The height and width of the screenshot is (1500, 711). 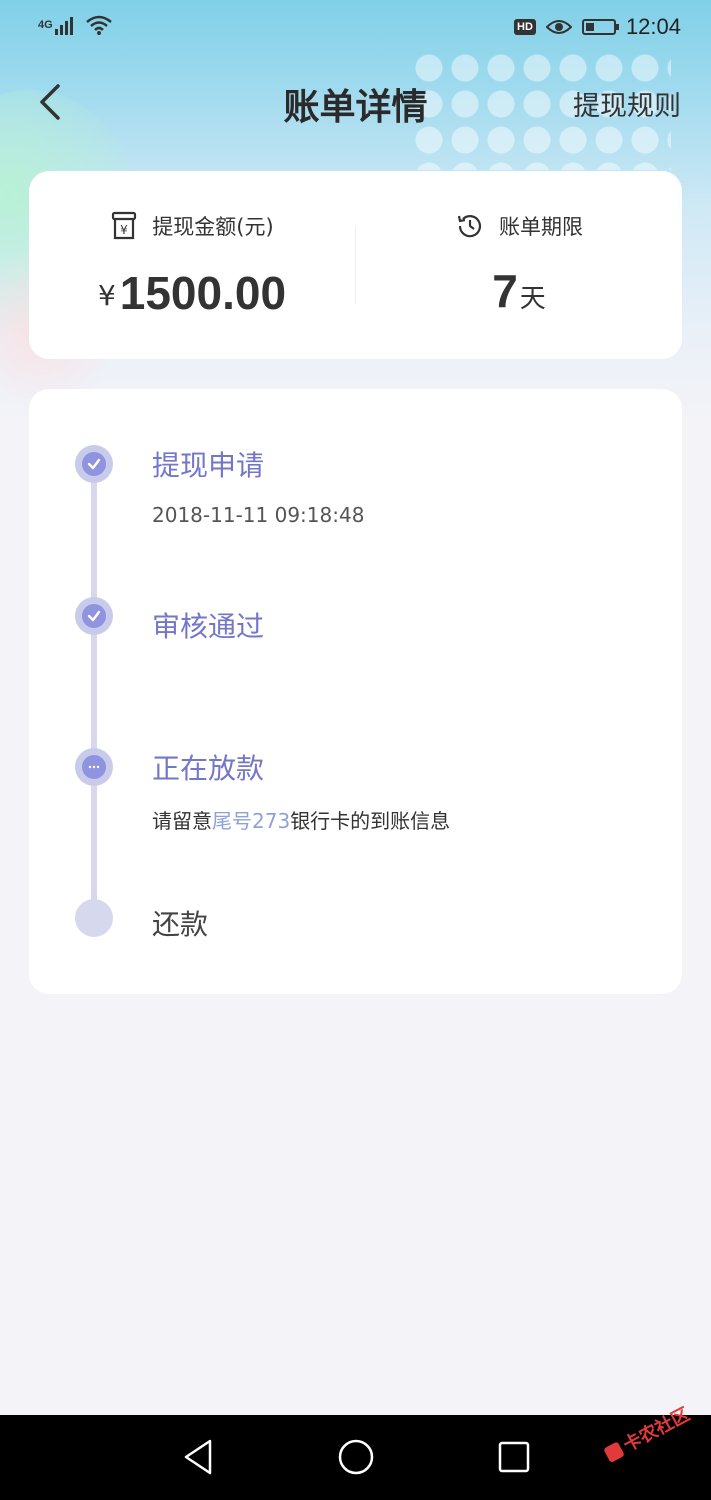 I want to click on triangle-back-icon, so click(x=198, y=1457).